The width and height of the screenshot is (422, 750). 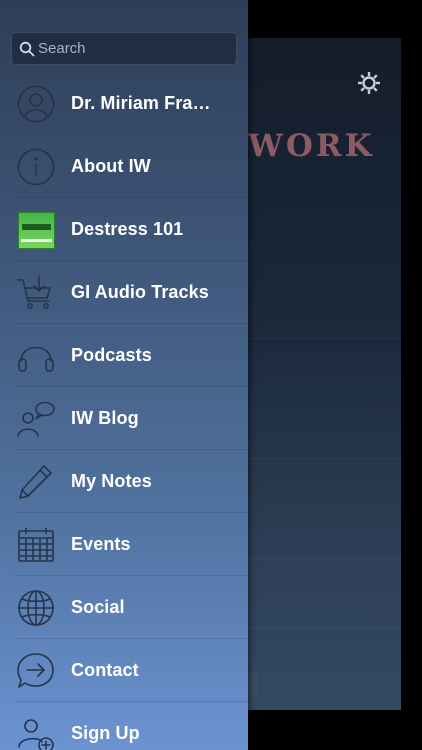 What do you see at coordinates (105, 670) in the screenshot?
I see `menu-item-label: Contact` at bounding box center [105, 670].